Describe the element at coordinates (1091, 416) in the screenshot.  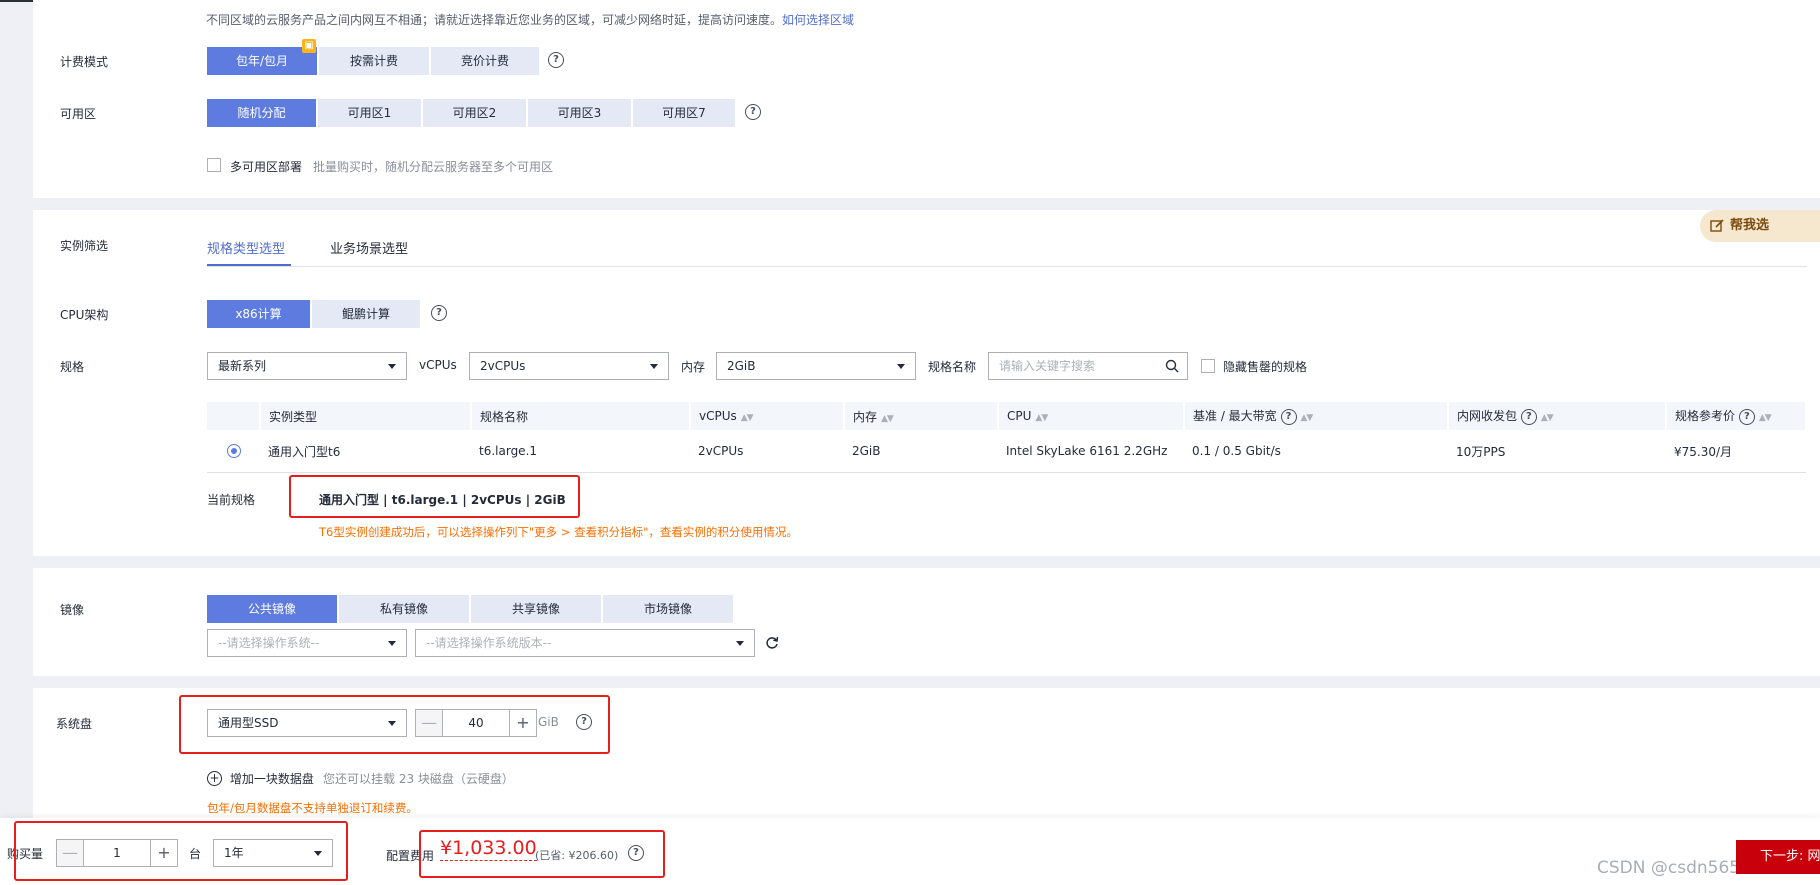
I see `col-header-cpu: CPU ▲▼` at that location.